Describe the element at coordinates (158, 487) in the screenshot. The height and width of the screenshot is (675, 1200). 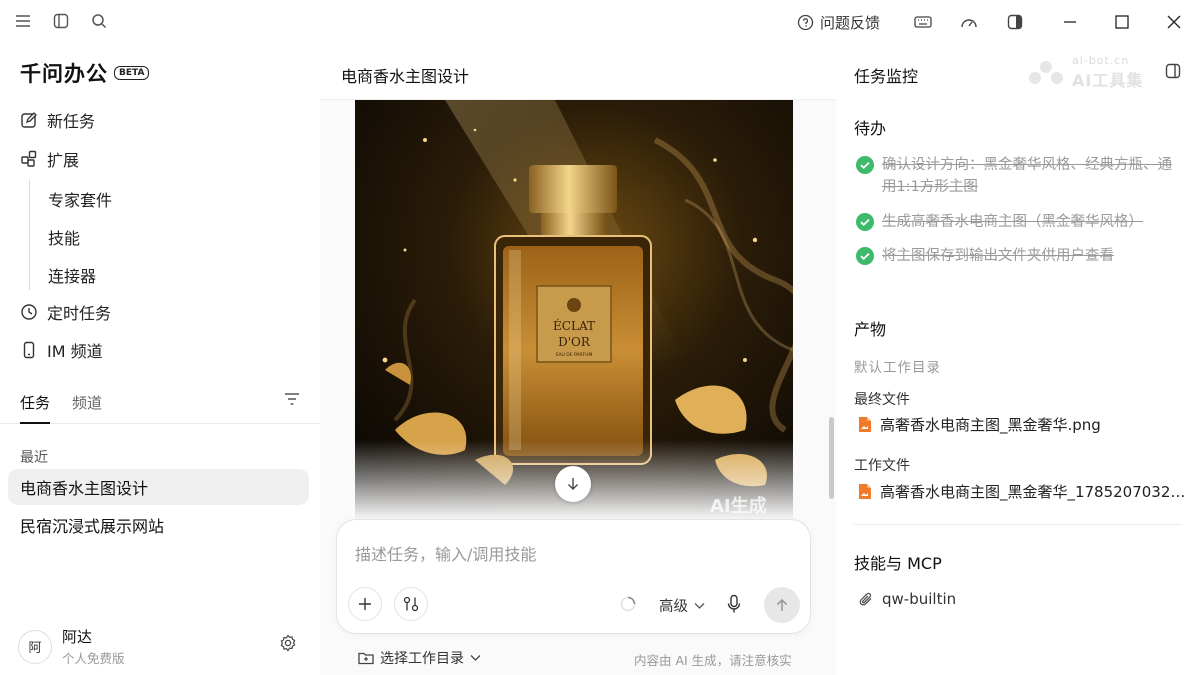
I see `task-item-active: 电商香水主图设计` at that location.